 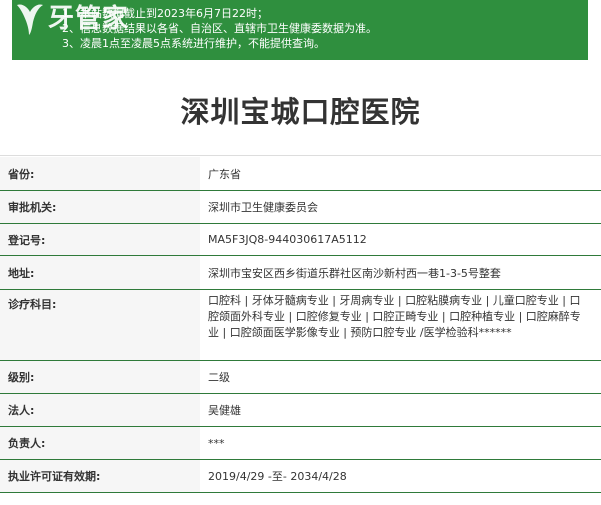 What do you see at coordinates (224, 410) in the screenshot?
I see `legal-person-value: 吴健雄` at bounding box center [224, 410].